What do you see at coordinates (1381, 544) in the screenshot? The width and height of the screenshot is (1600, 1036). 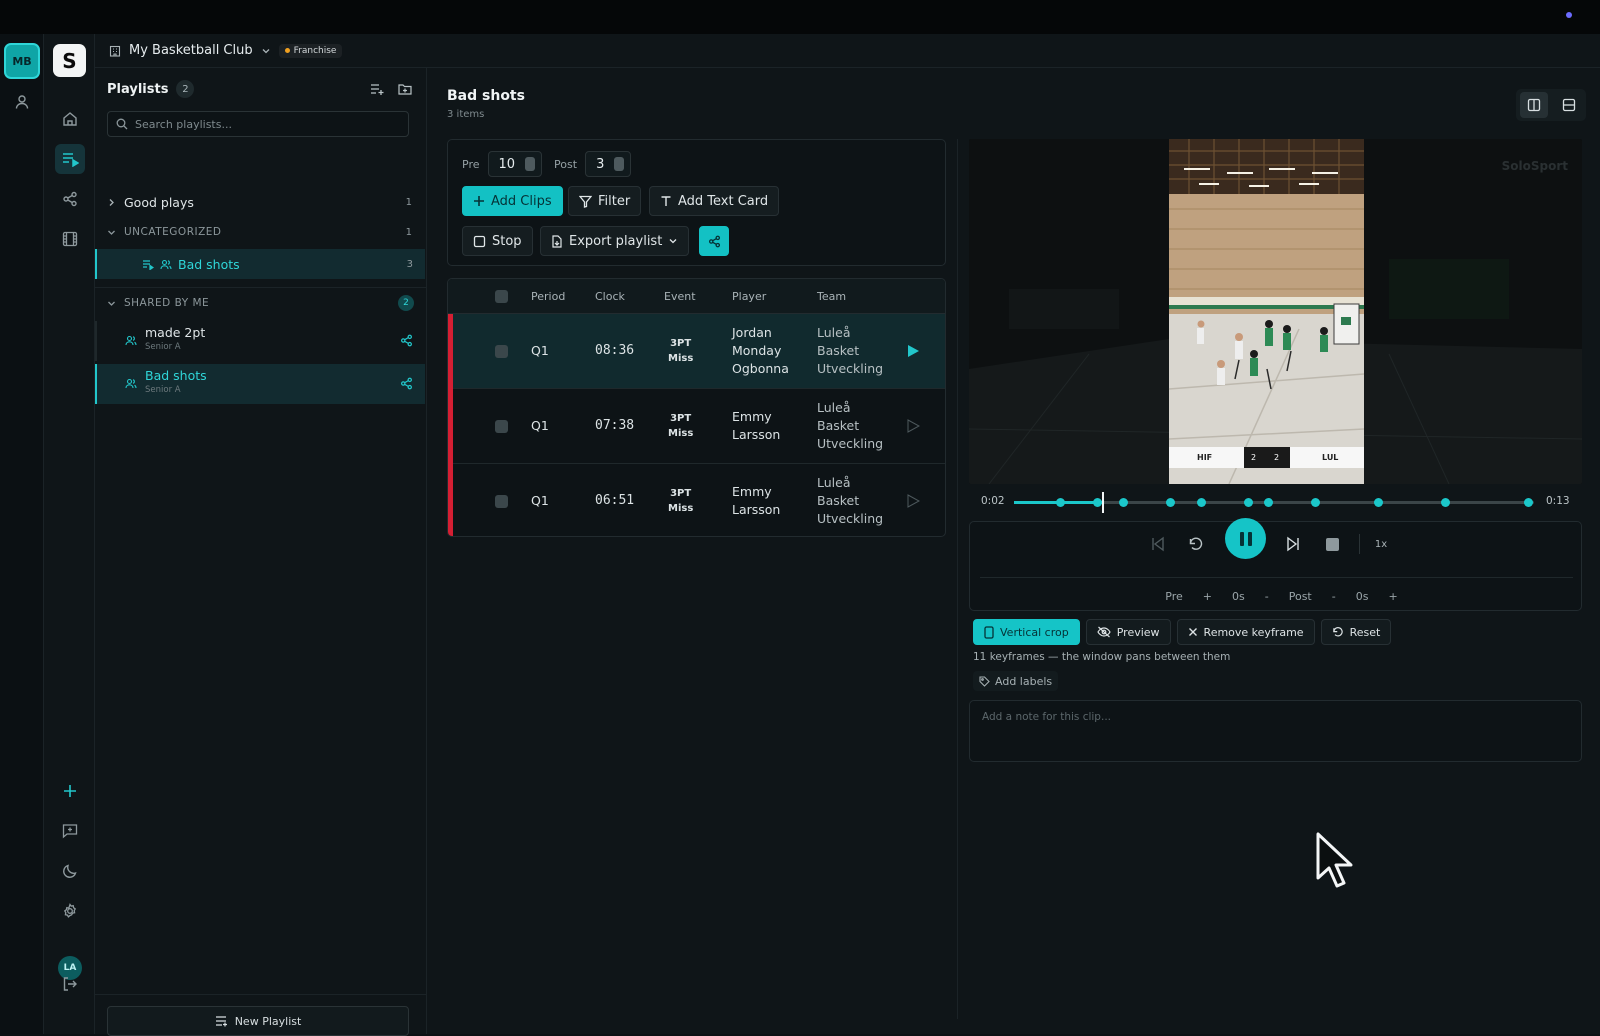 I see `playback-speed: 1x` at bounding box center [1381, 544].